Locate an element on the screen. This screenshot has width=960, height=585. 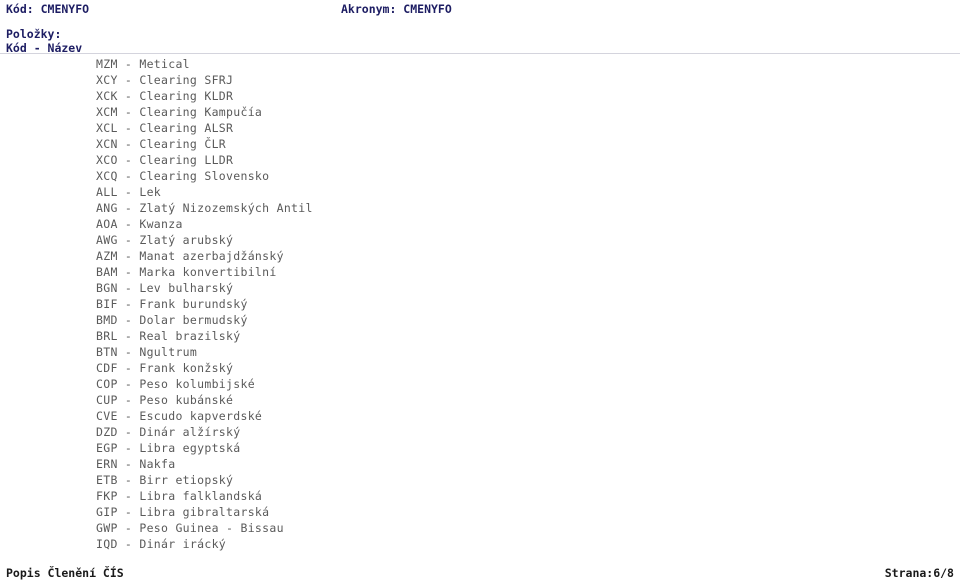
footer-page-number: Strana:6/8 is located at coordinates (919, 573).